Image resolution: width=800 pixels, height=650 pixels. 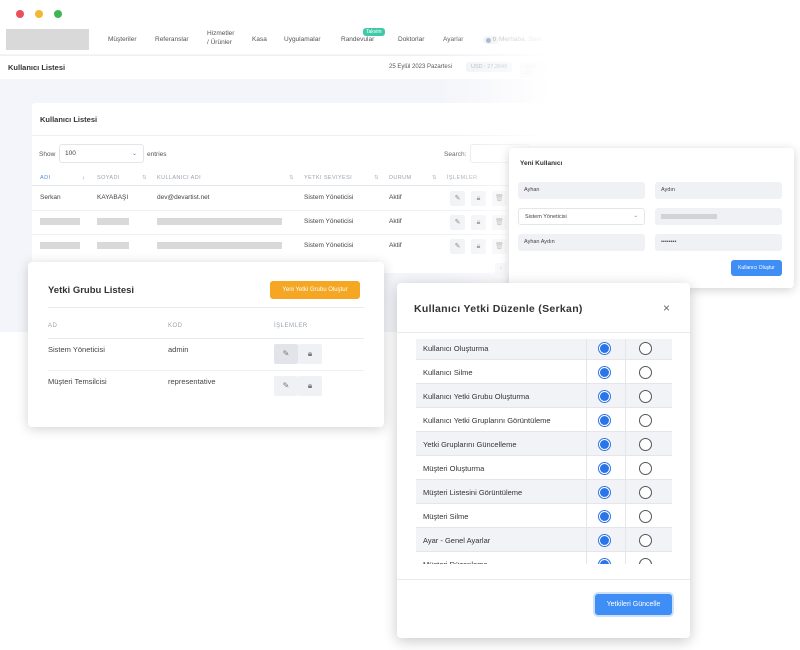 I want to click on update-permissions-button: Yetkileri Güncelle, so click(x=633, y=604).